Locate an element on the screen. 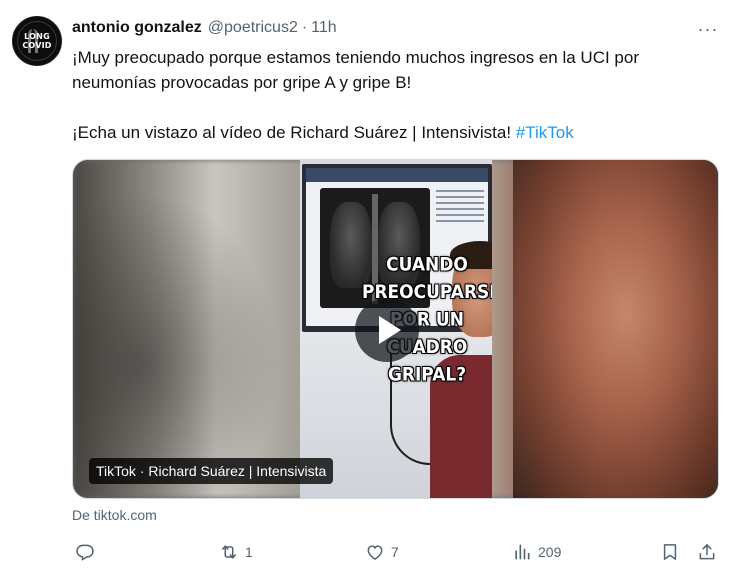 The image size is (742, 574). bookmark-button is located at coordinates (670, 552).